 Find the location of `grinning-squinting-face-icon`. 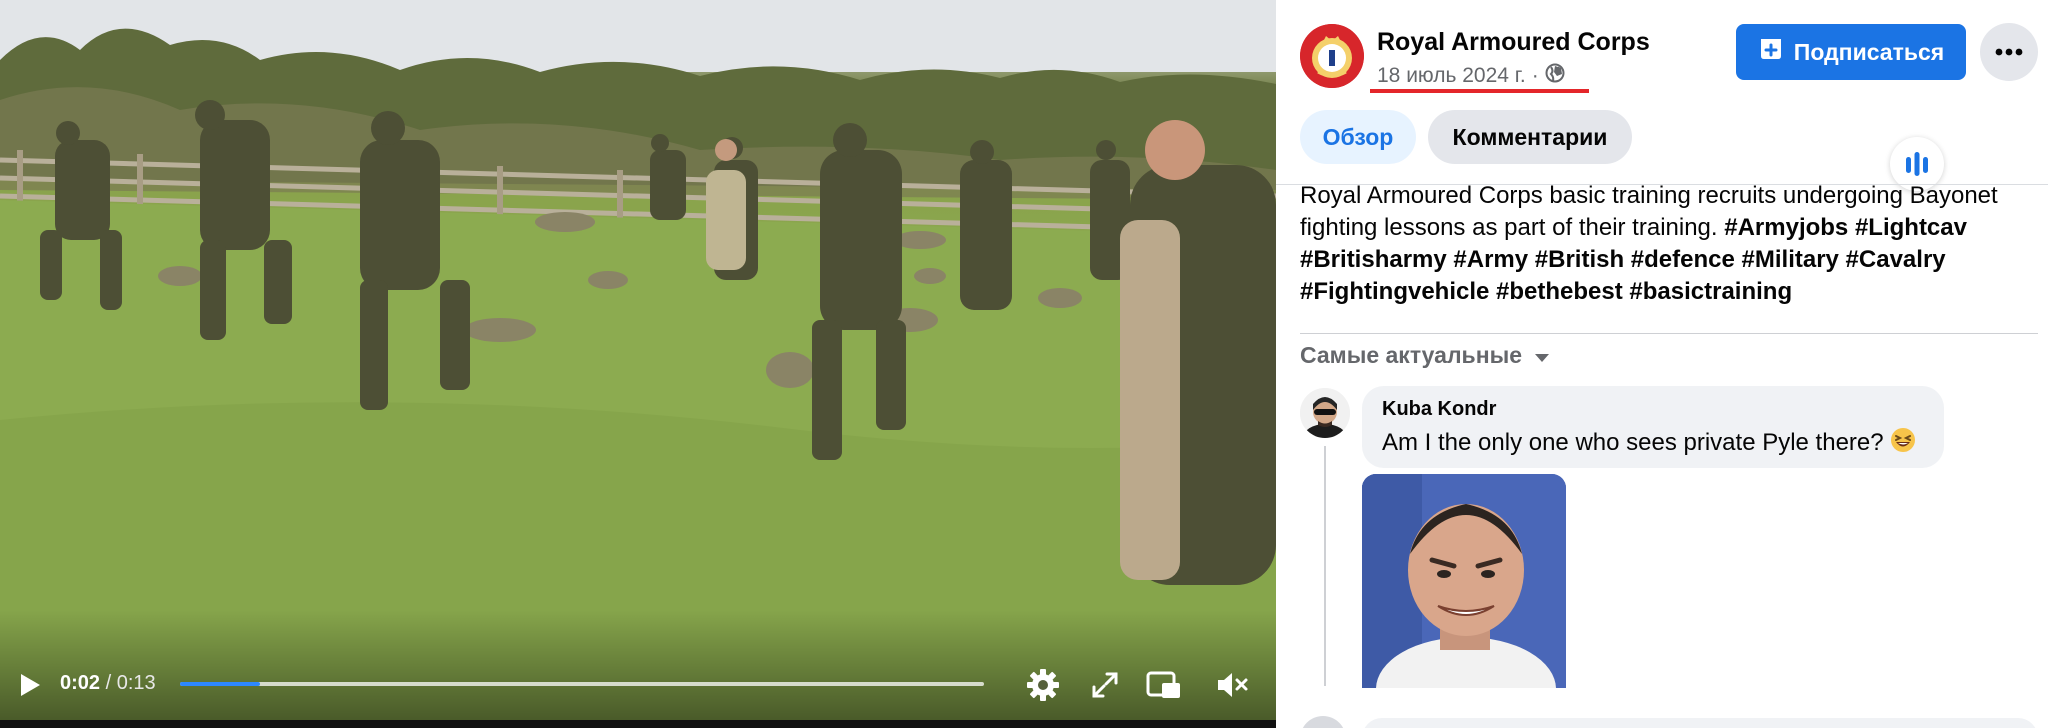

grinning-squinting-face-icon is located at coordinates (1903, 443).